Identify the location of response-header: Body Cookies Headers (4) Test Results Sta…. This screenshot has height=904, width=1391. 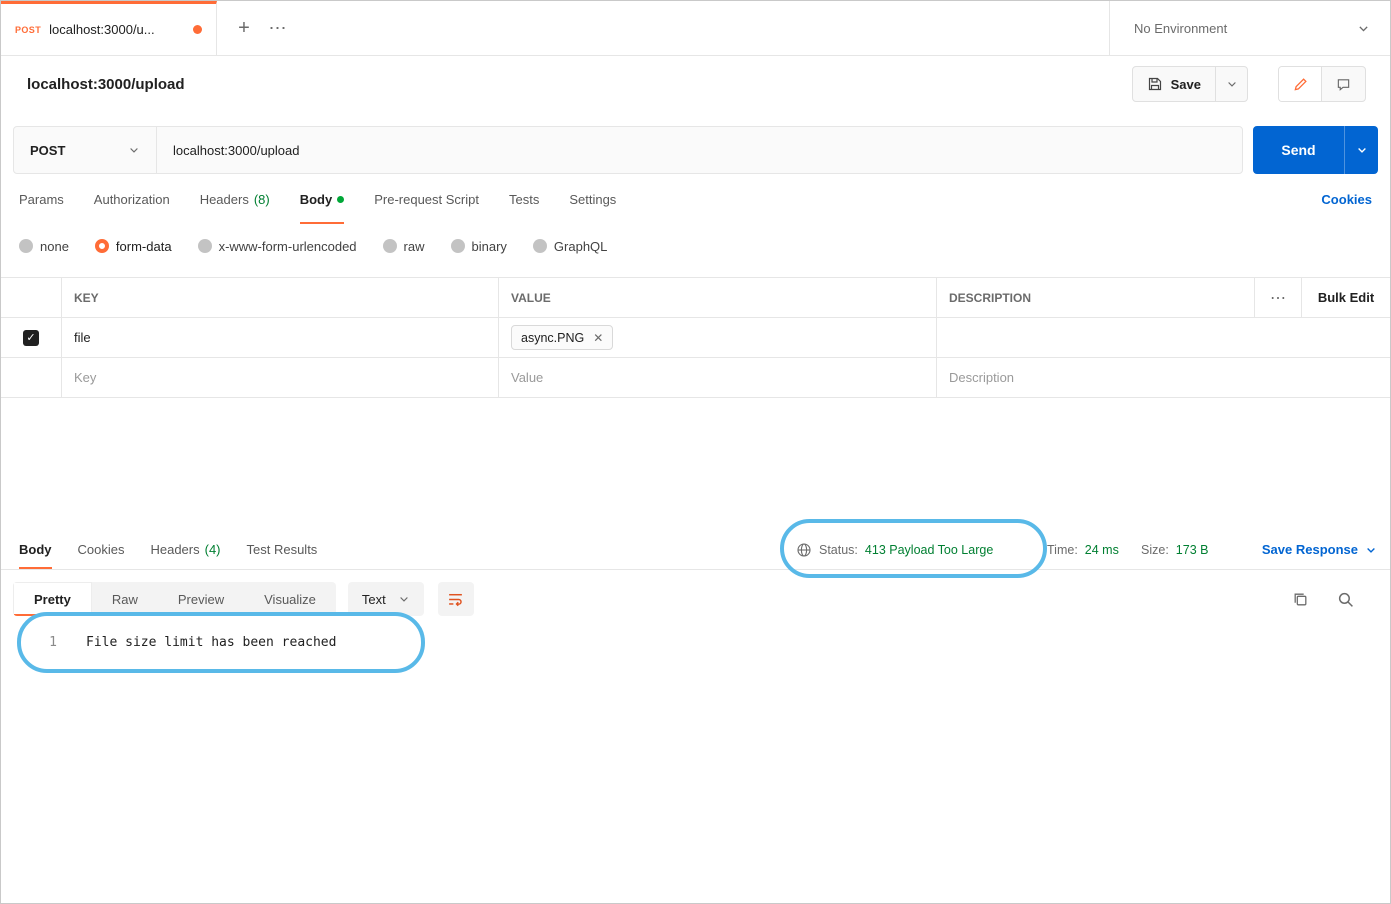
(695, 550).